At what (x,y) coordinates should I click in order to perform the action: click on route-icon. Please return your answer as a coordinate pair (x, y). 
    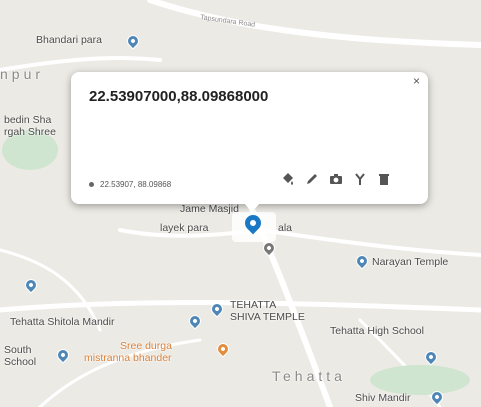
    Looking at the image, I should click on (360, 179).